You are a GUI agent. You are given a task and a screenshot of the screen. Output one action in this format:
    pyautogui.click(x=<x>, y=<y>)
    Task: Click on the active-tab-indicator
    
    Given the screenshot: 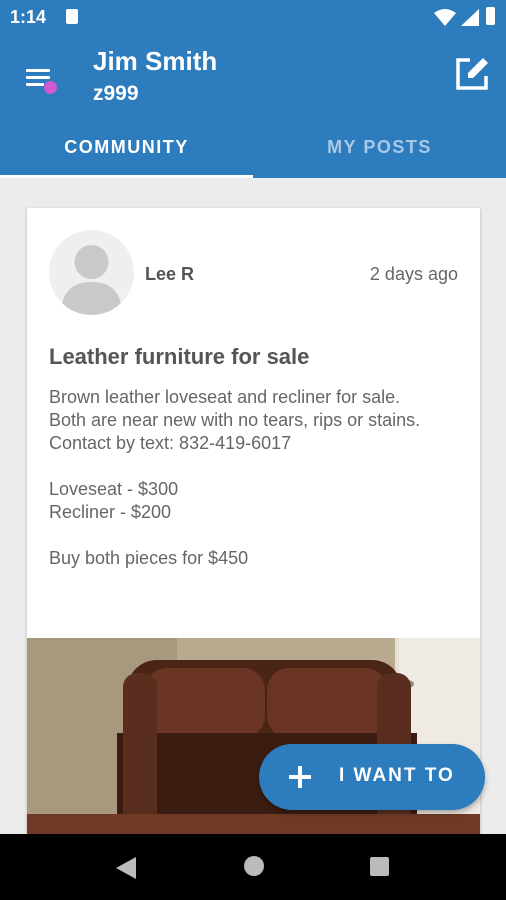 What is the action you would take?
    pyautogui.click(x=126, y=176)
    